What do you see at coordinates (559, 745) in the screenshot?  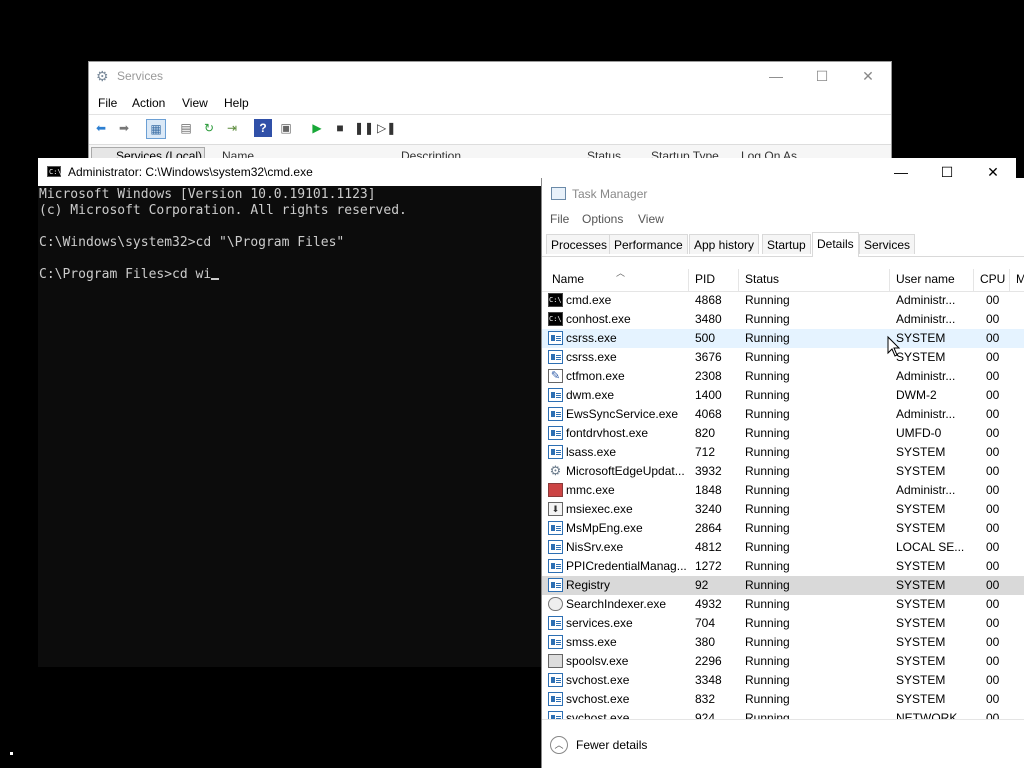 I see `chevron-up-icon: ︿` at bounding box center [559, 745].